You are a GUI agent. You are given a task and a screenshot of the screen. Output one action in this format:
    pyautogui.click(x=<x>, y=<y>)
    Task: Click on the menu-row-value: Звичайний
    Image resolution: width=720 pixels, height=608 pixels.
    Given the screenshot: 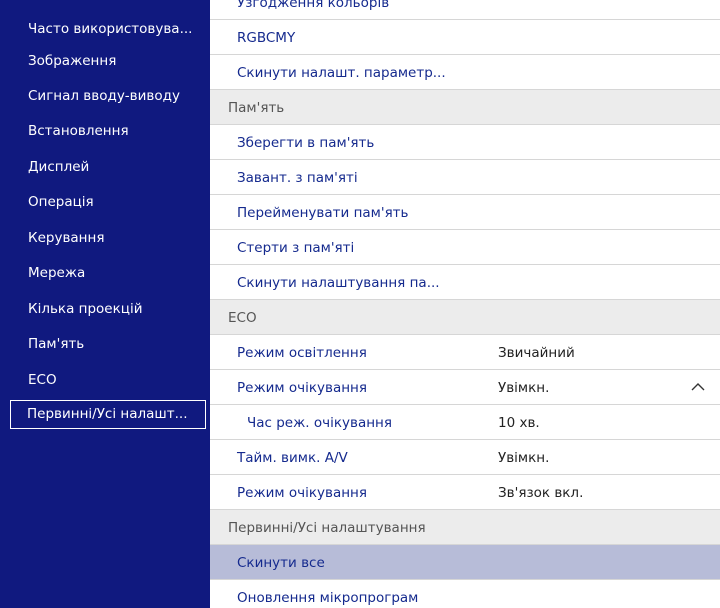 What is the action you would take?
    pyautogui.click(x=536, y=353)
    